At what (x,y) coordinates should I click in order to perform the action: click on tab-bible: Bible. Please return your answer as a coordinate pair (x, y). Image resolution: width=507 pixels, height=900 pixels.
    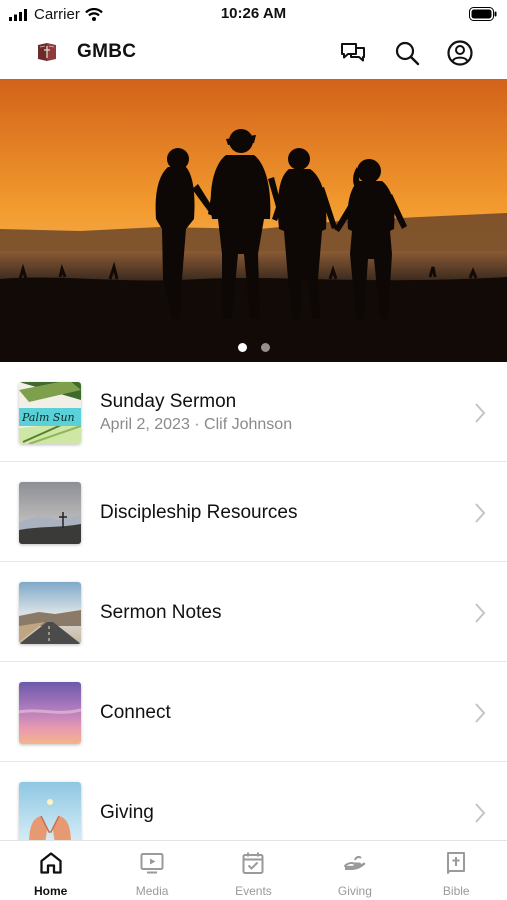
    Looking at the image, I should click on (456, 870).